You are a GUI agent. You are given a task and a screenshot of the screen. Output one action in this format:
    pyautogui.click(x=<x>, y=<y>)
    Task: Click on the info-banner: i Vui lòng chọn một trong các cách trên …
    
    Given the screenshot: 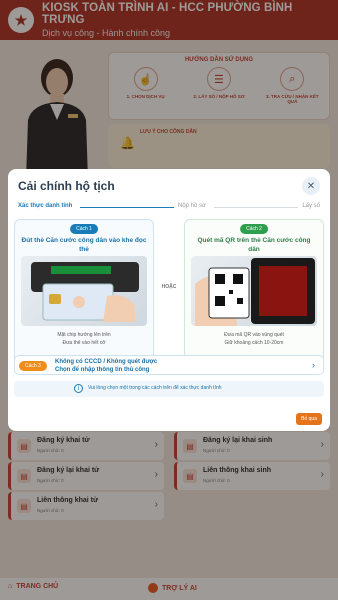 What is the action you would take?
    pyautogui.click(x=169, y=389)
    